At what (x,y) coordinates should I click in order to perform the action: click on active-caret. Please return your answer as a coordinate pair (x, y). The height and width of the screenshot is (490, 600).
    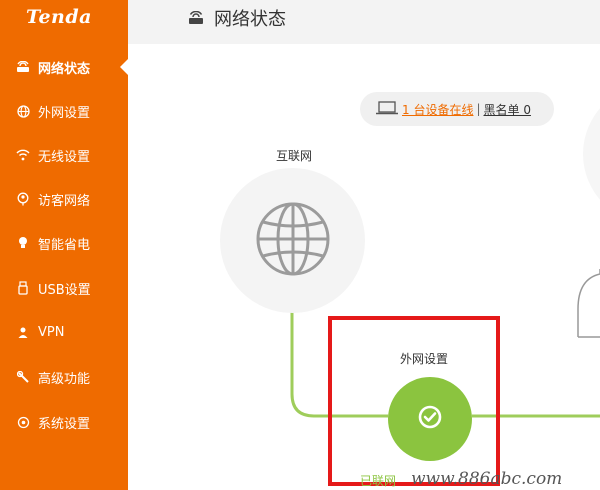
    Looking at the image, I should click on (124, 67).